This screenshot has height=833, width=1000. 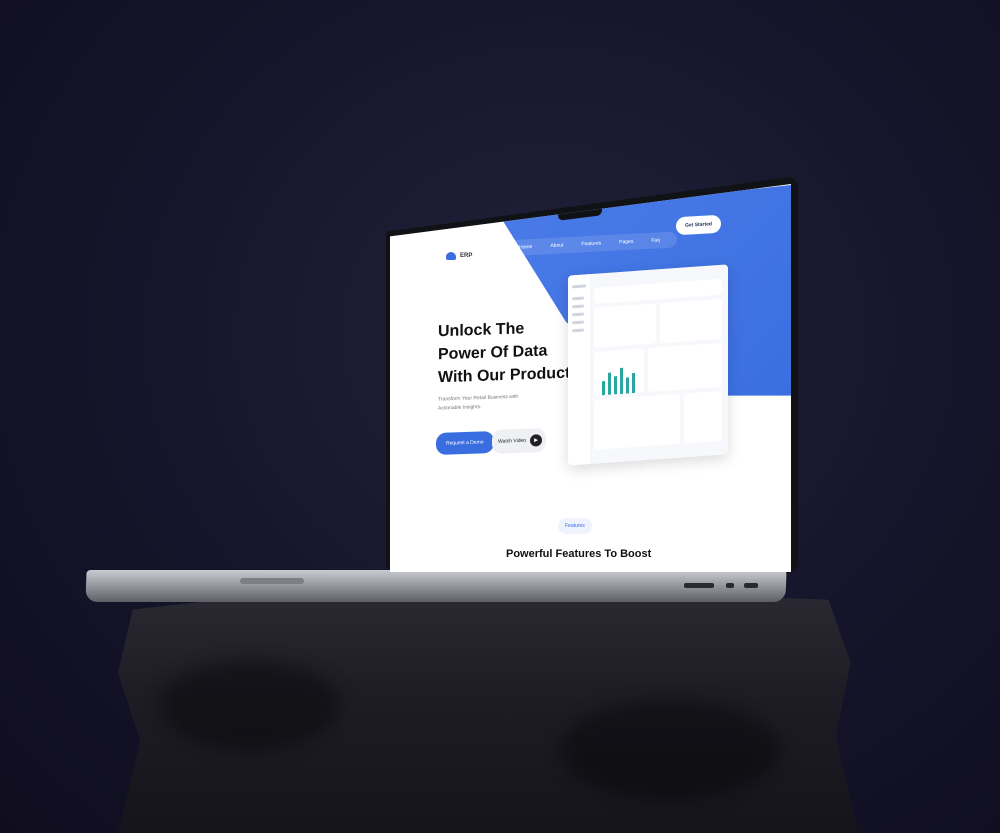 What do you see at coordinates (536, 440) in the screenshot?
I see `play-icon: ▶` at bounding box center [536, 440].